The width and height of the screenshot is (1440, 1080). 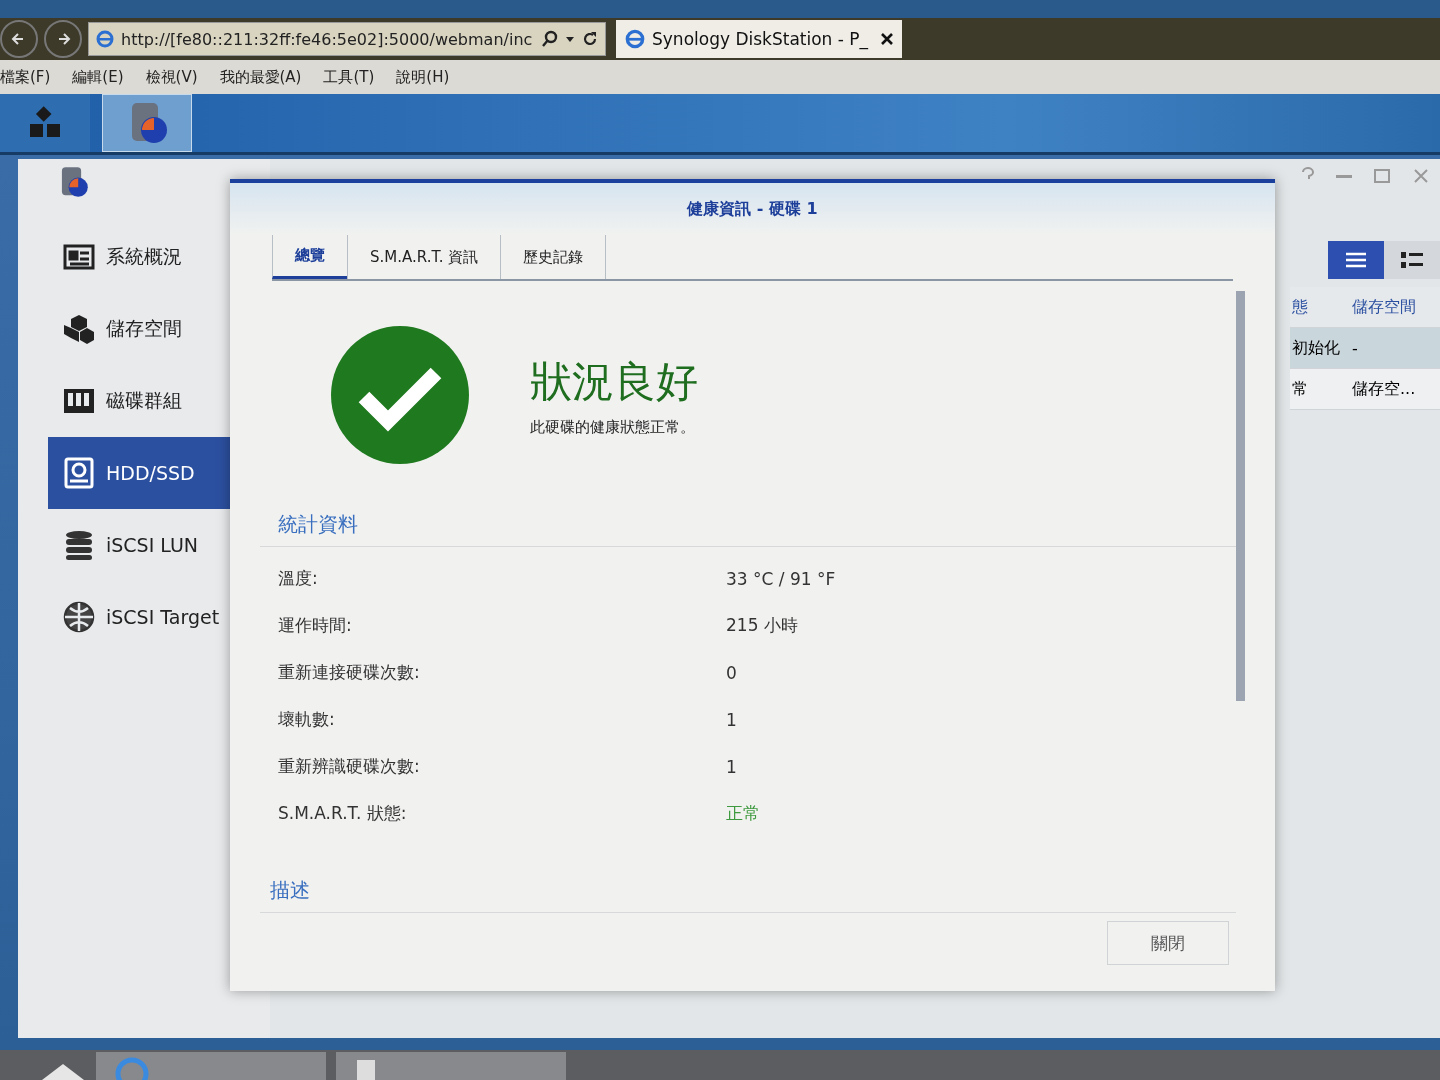 What do you see at coordinates (590, 39) in the screenshot?
I see `refresh-icon` at bounding box center [590, 39].